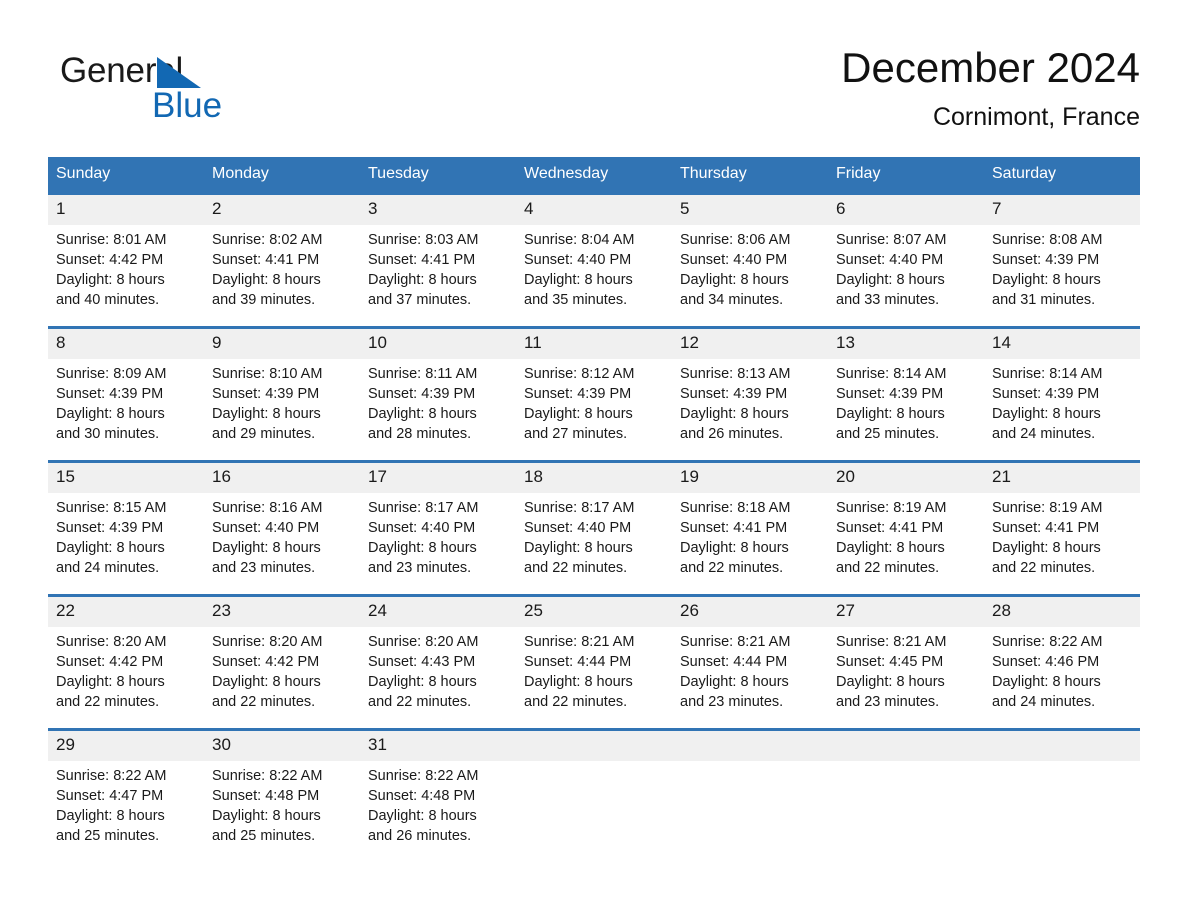 The height and width of the screenshot is (918, 1188). What do you see at coordinates (126, 208) in the screenshot?
I see `day-number: 1` at bounding box center [126, 208].